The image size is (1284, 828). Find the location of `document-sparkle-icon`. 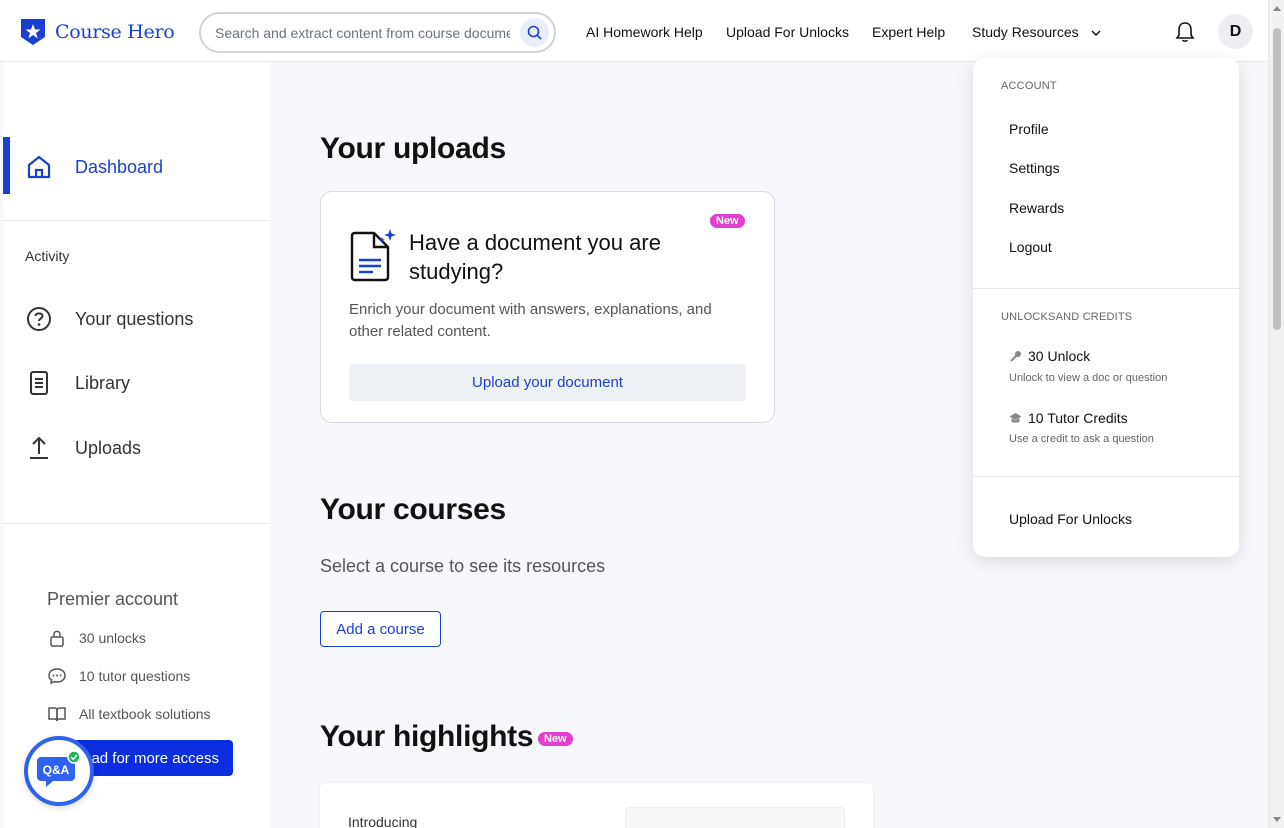

document-sparkle-icon is located at coordinates (373, 255).